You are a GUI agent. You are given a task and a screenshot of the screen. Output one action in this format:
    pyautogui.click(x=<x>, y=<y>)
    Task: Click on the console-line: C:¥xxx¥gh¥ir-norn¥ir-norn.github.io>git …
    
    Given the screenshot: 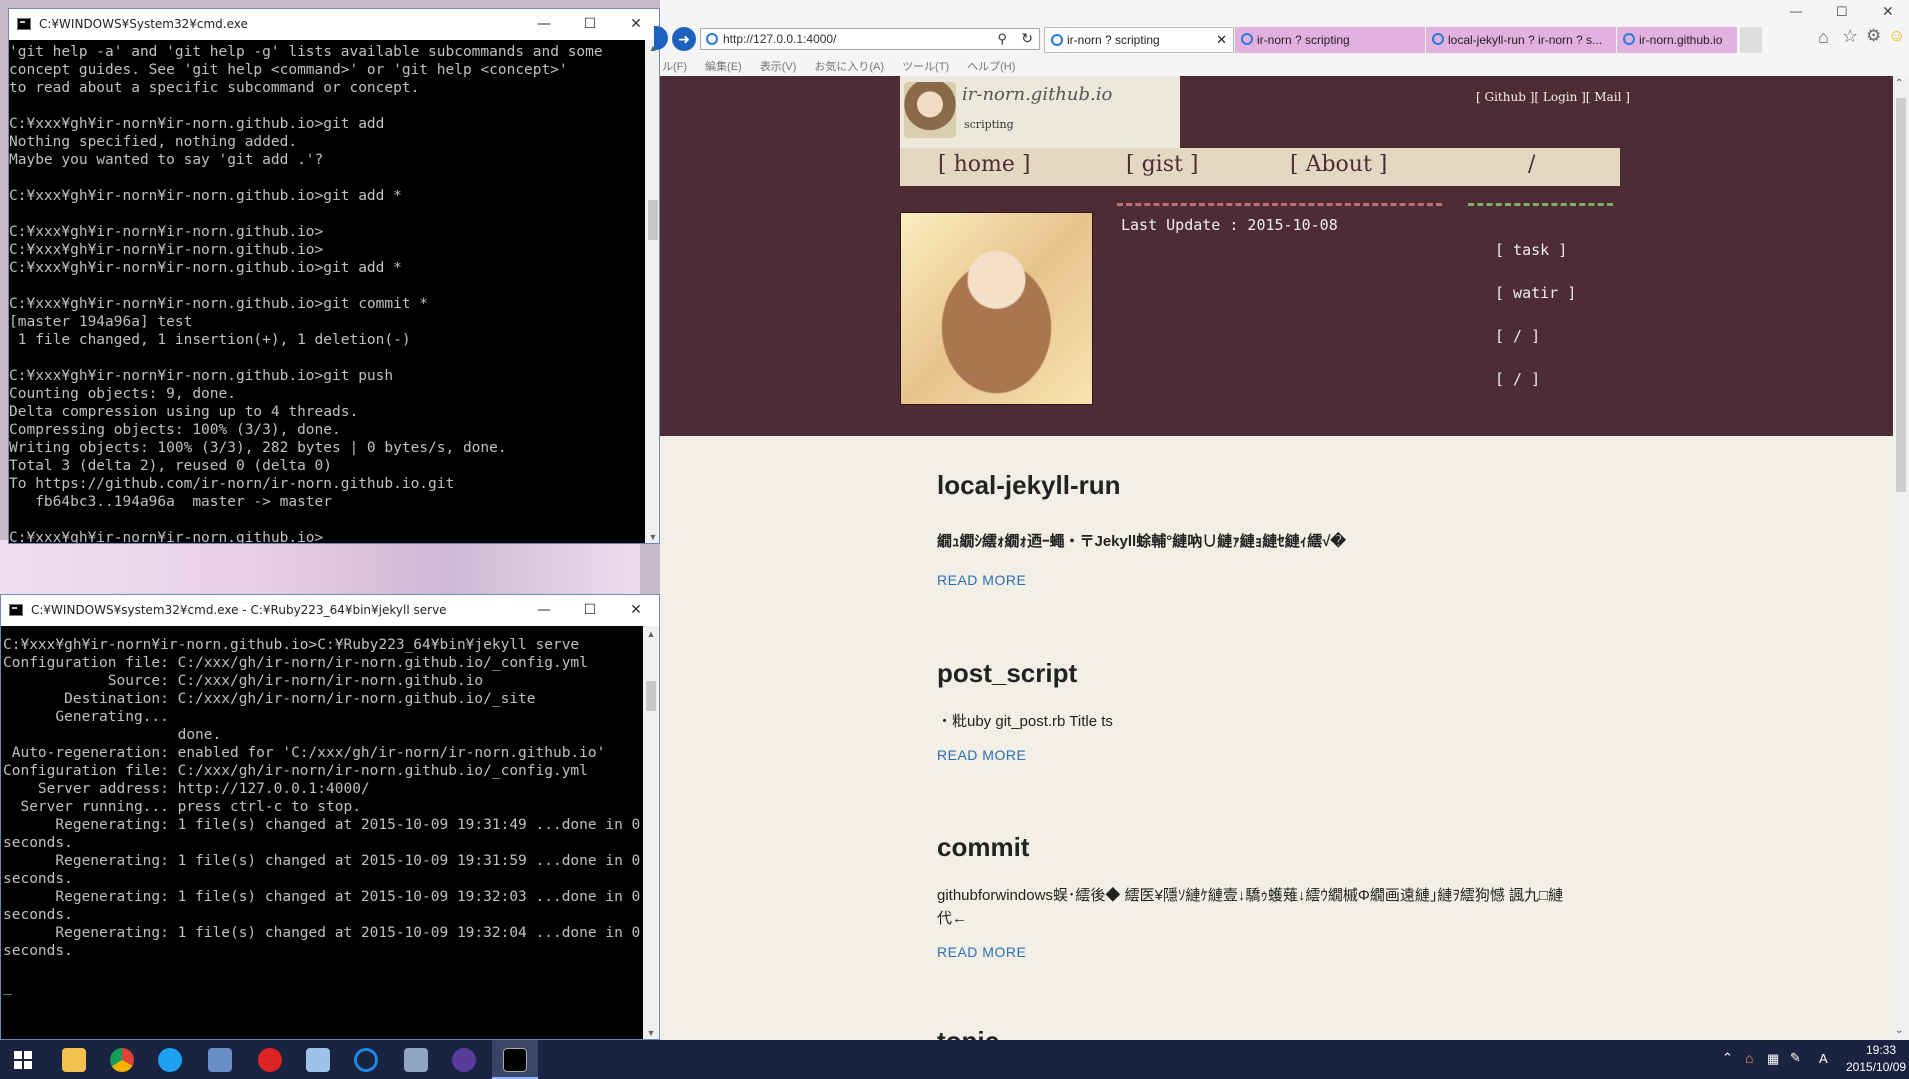 What is the action you would take?
    pyautogui.click(x=205, y=196)
    